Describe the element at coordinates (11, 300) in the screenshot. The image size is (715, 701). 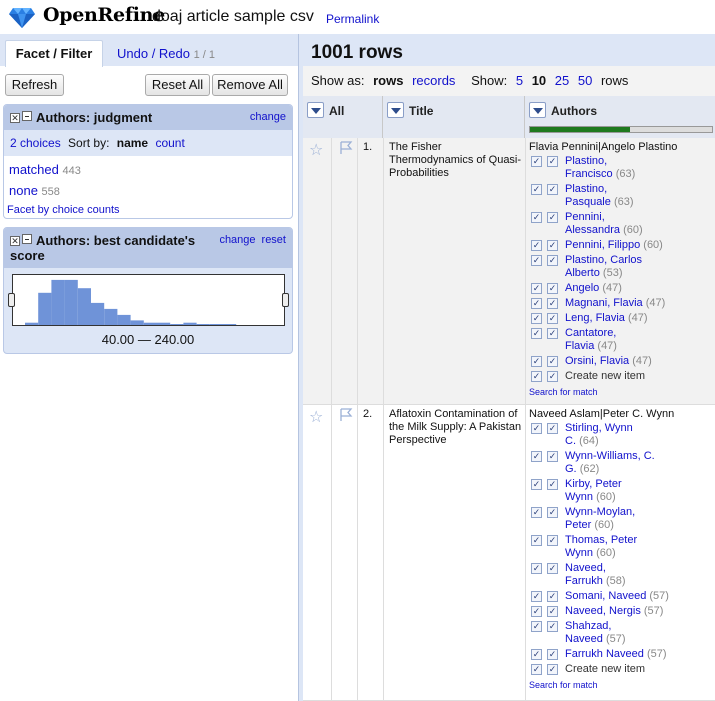
I see `range-handle-left` at that location.